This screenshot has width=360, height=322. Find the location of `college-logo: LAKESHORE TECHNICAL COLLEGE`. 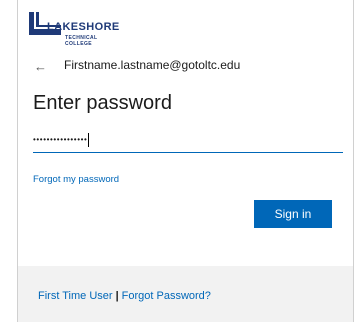

college-logo: LAKESHORE TECHNICAL COLLEGE is located at coordinates (82, 28).